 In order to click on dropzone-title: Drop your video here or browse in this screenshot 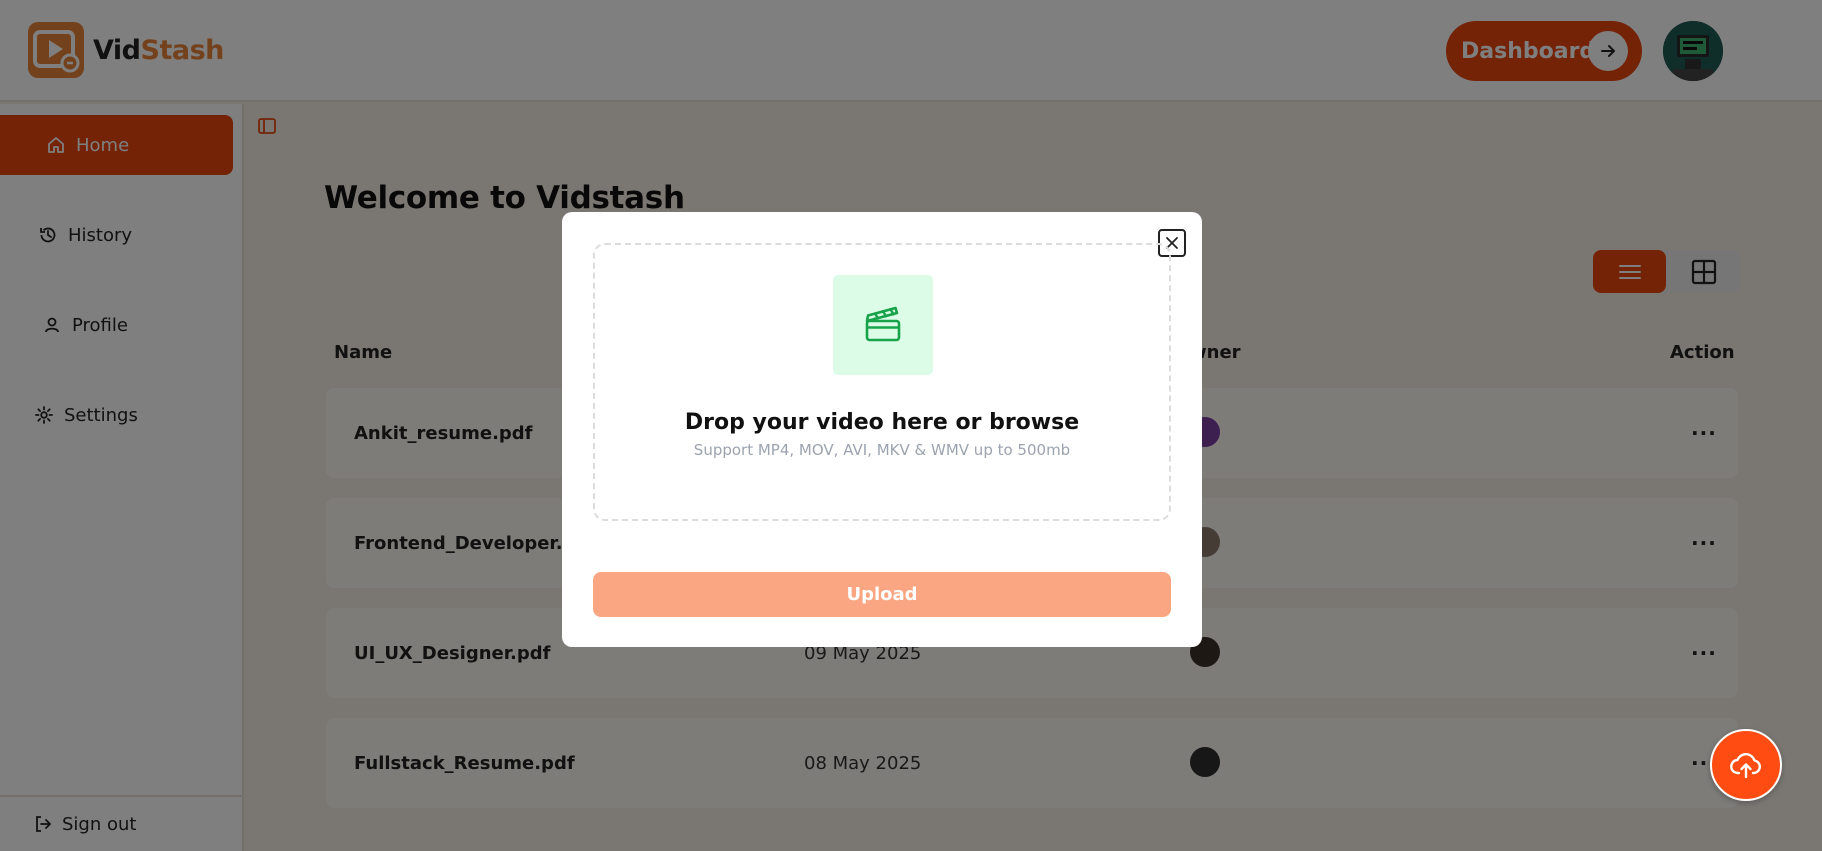, I will do `click(882, 422)`.